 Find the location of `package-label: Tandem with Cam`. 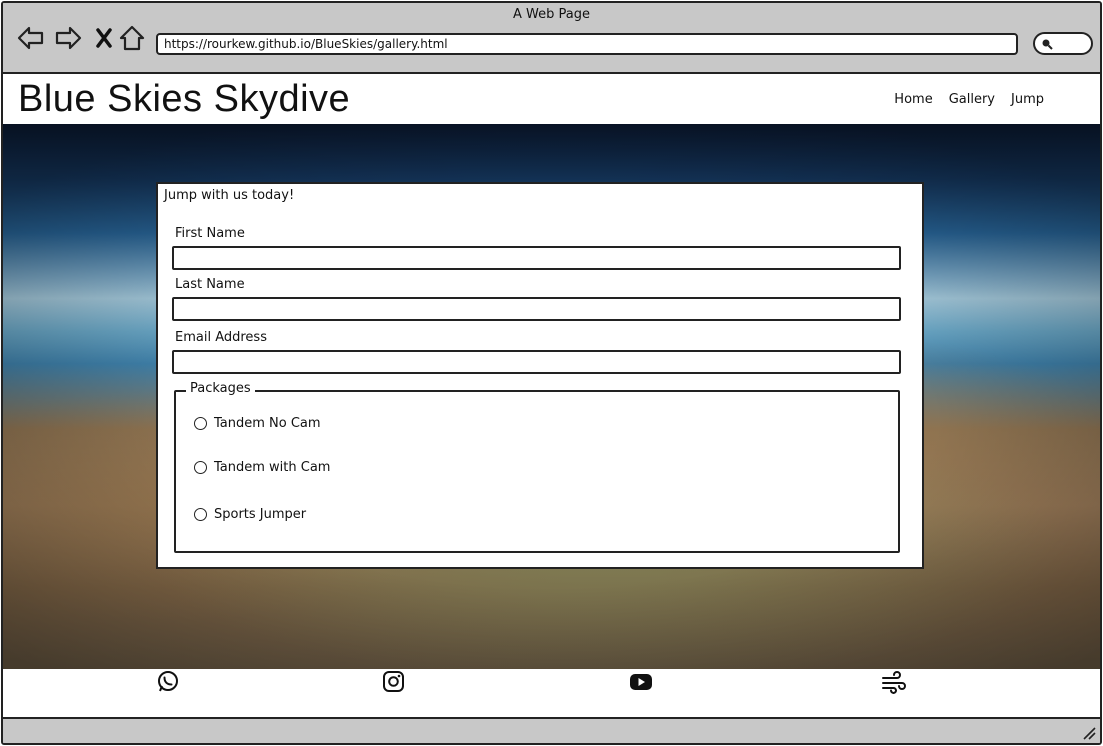

package-label: Tandem with Cam is located at coordinates (272, 467).